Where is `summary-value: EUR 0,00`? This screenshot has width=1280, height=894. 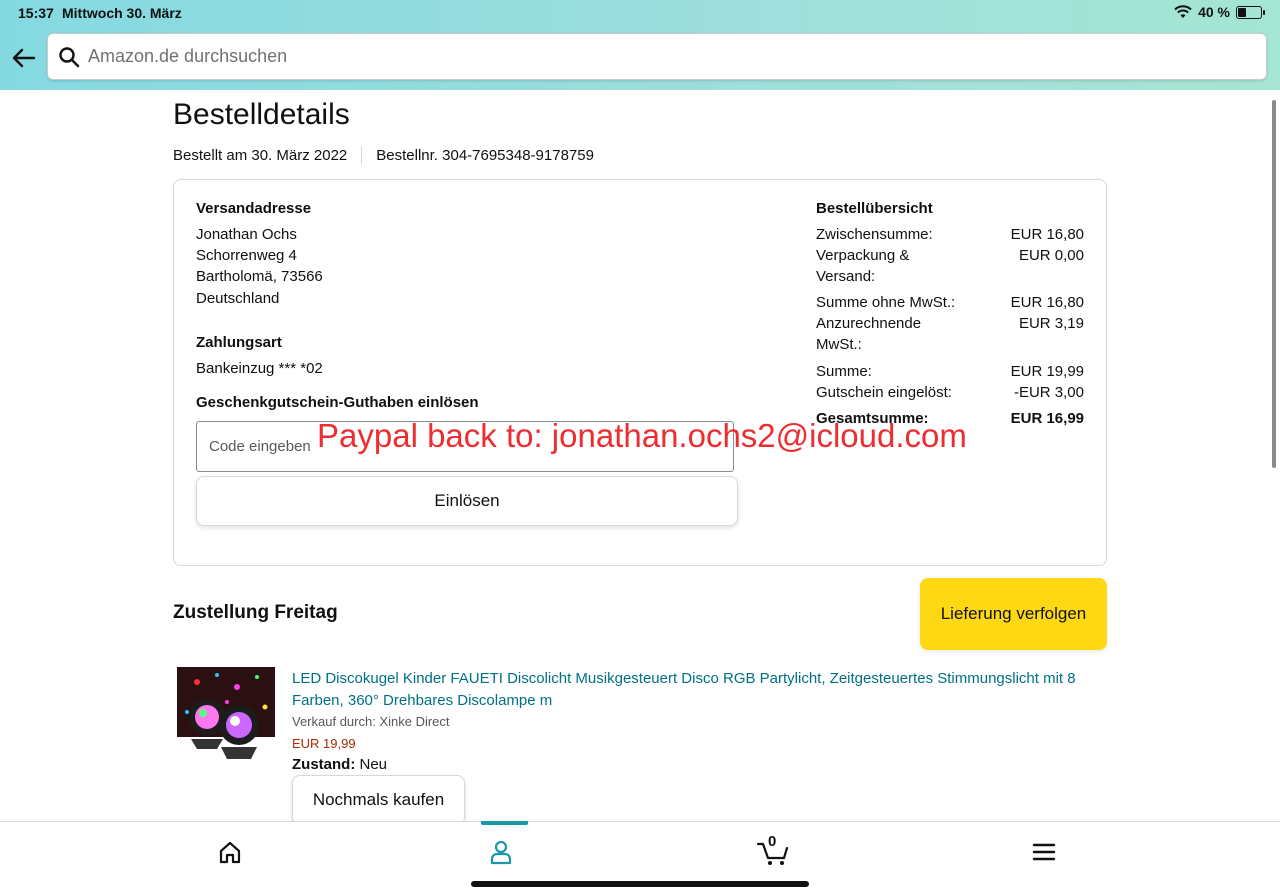 summary-value: EUR 0,00 is located at coordinates (1051, 255).